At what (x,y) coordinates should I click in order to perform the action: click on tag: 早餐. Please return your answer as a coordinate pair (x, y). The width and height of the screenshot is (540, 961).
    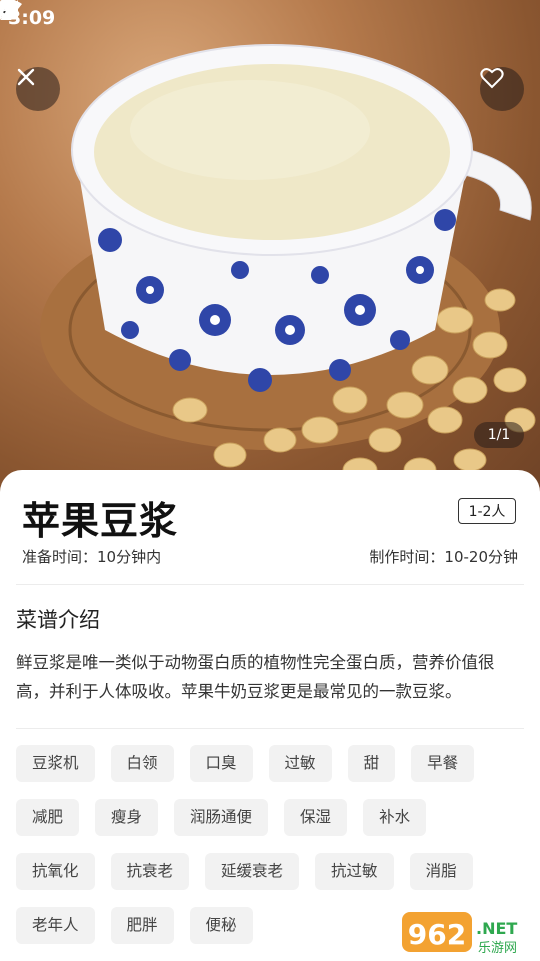
    Looking at the image, I should click on (443, 763).